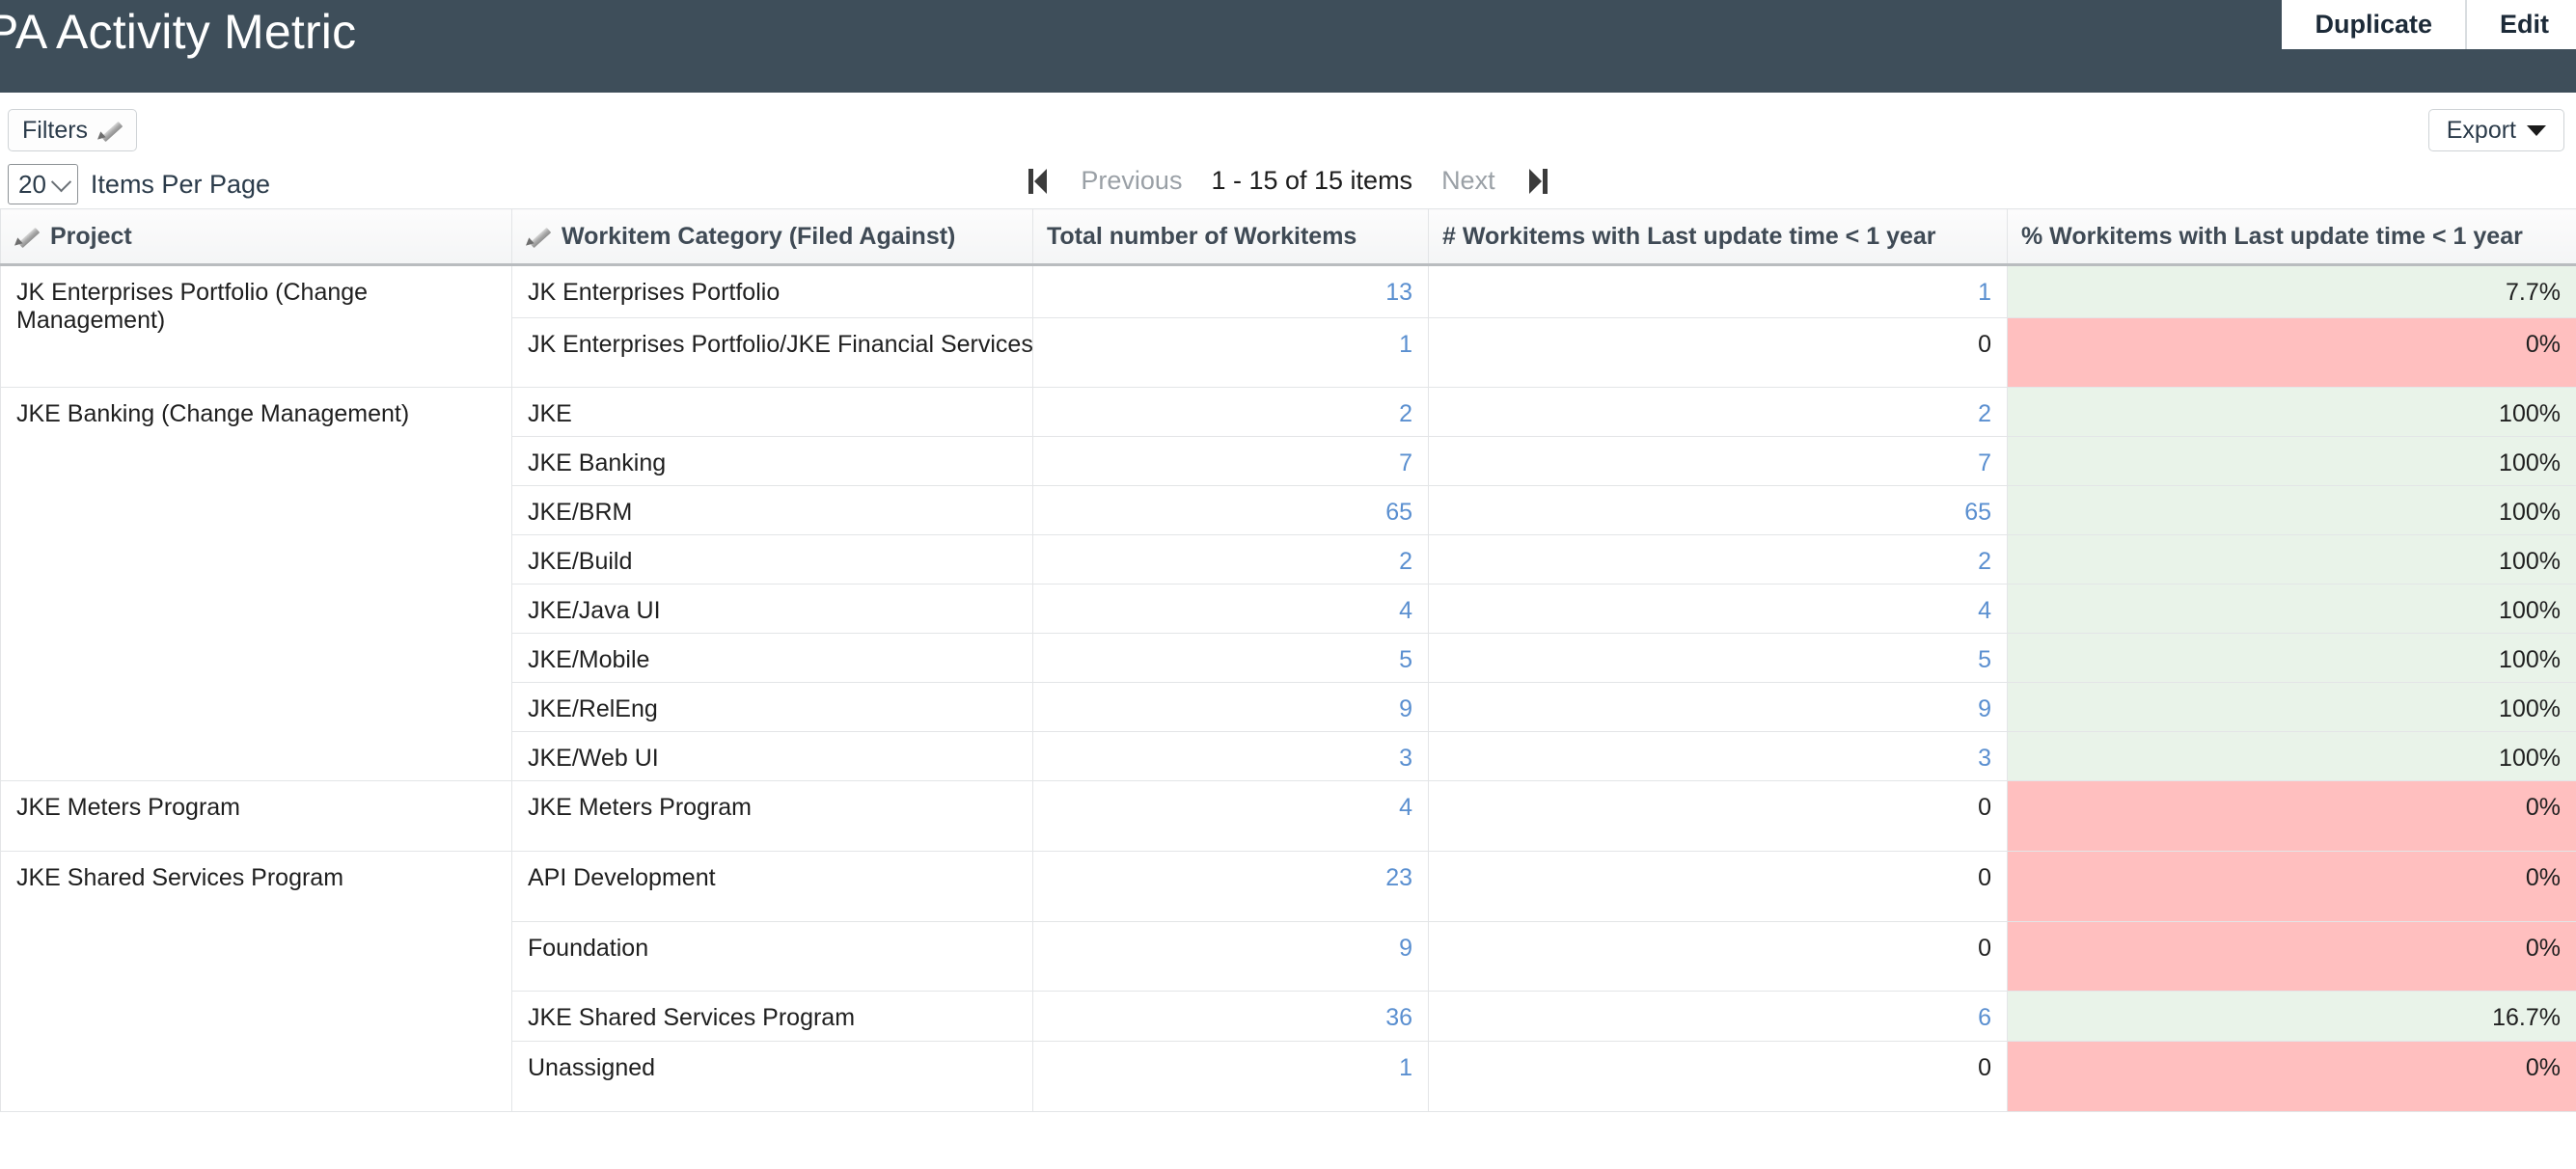 The height and width of the screenshot is (1169, 2576). Describe the element at coordinates (772, 559) in the screenshot. I see `cell-workitem-category: JKE/Build` at that location.